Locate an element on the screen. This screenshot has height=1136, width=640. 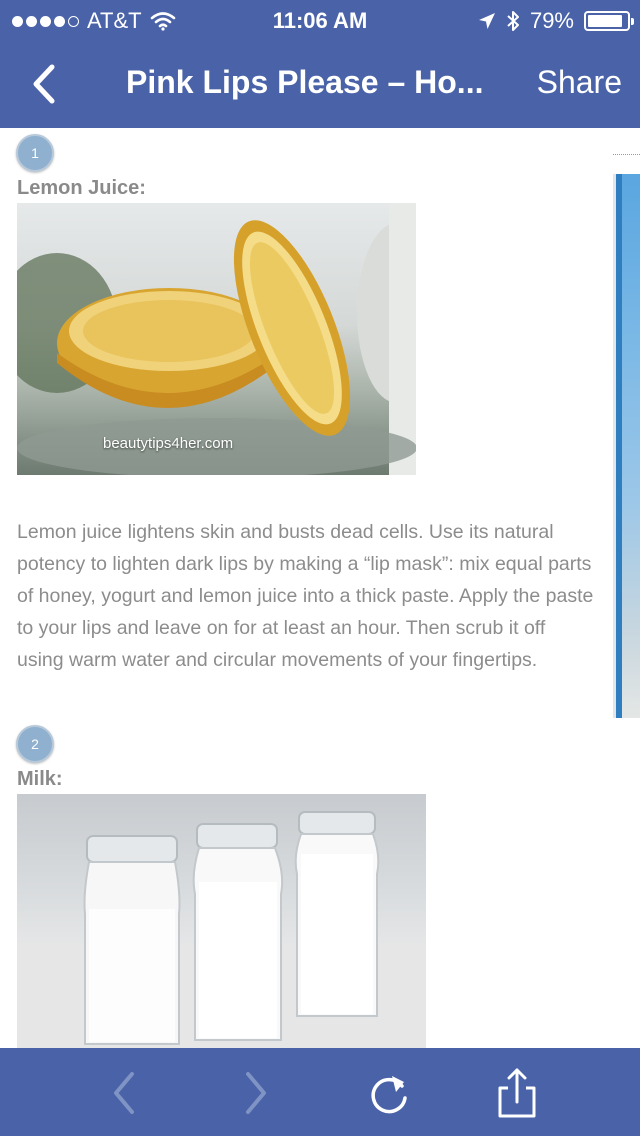
step-number-badge: 2 is located at coordinates (35, 744).